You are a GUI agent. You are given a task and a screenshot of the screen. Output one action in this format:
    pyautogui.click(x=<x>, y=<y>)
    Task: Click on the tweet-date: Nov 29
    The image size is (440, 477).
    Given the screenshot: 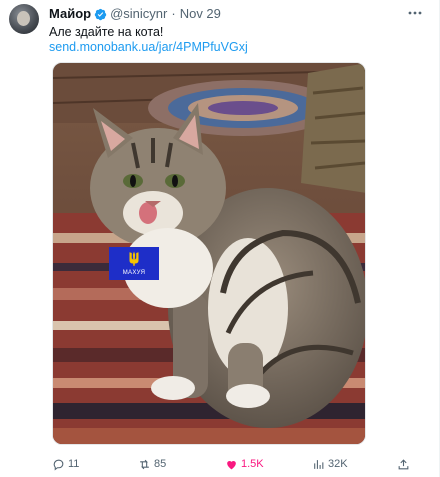 What is the action you would take?
    pyautogui.click(x=200, y=14)
    